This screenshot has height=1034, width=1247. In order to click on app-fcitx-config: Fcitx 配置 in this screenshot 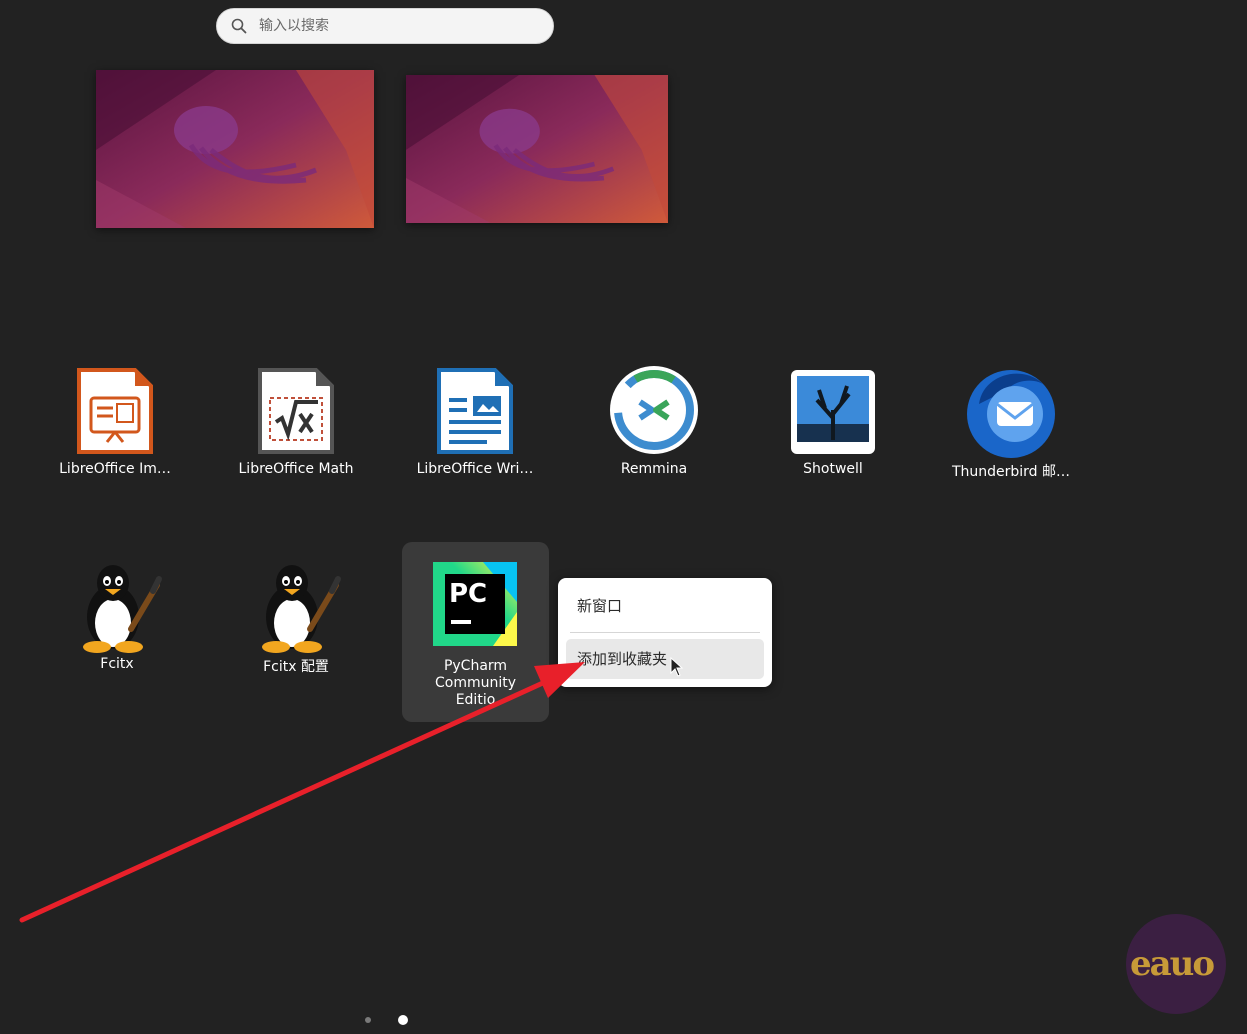, I will do `click(296, 644)`.